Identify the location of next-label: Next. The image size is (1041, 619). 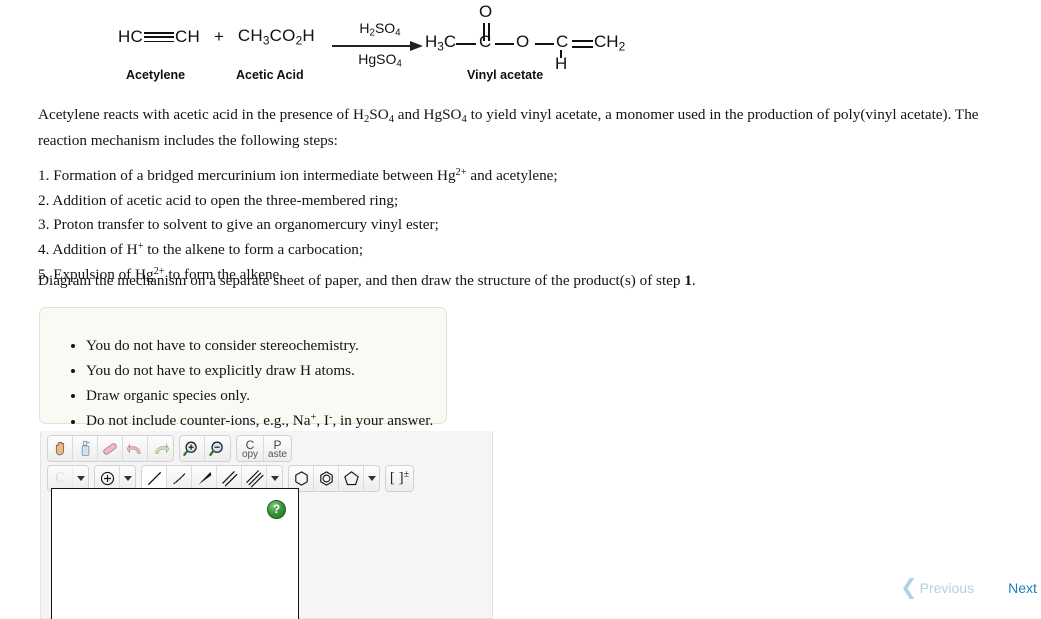
(1022, 587).